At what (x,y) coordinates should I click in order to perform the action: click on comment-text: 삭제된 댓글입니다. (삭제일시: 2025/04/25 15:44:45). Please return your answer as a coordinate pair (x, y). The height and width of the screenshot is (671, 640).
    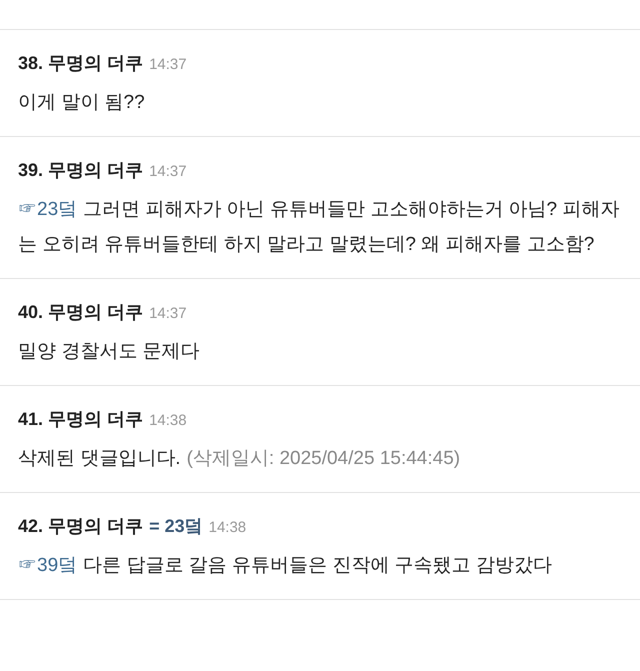
    Looking at the image, I should click on (240, 459).